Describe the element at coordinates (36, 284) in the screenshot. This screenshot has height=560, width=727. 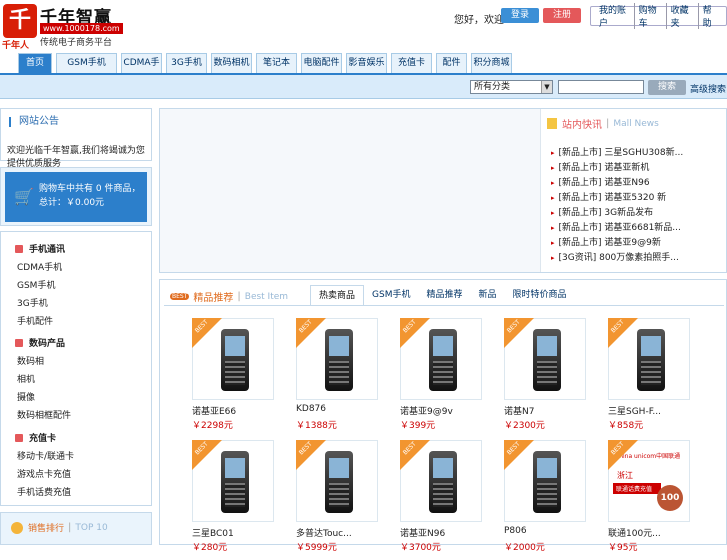
I see `category-item: GSM手机` at that location.